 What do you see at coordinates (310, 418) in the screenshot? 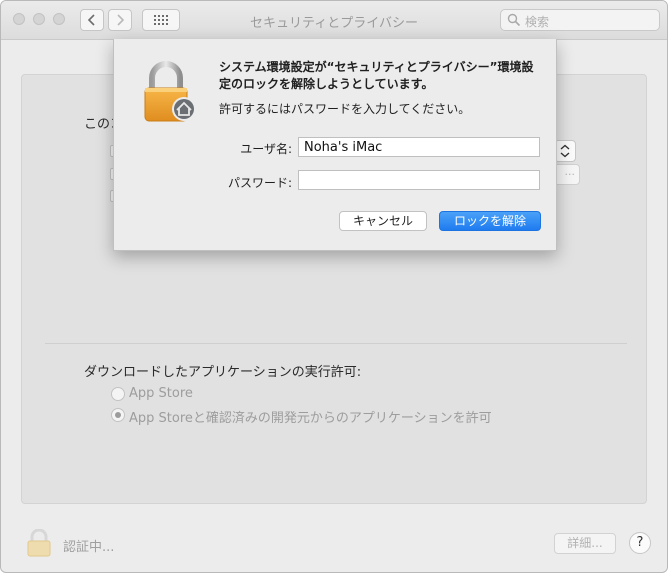
I see `radio-app-store-and-identified-label: App Storeと確認済みの開発元からのアプリケーションを許可` at bounding box center [310, 418].